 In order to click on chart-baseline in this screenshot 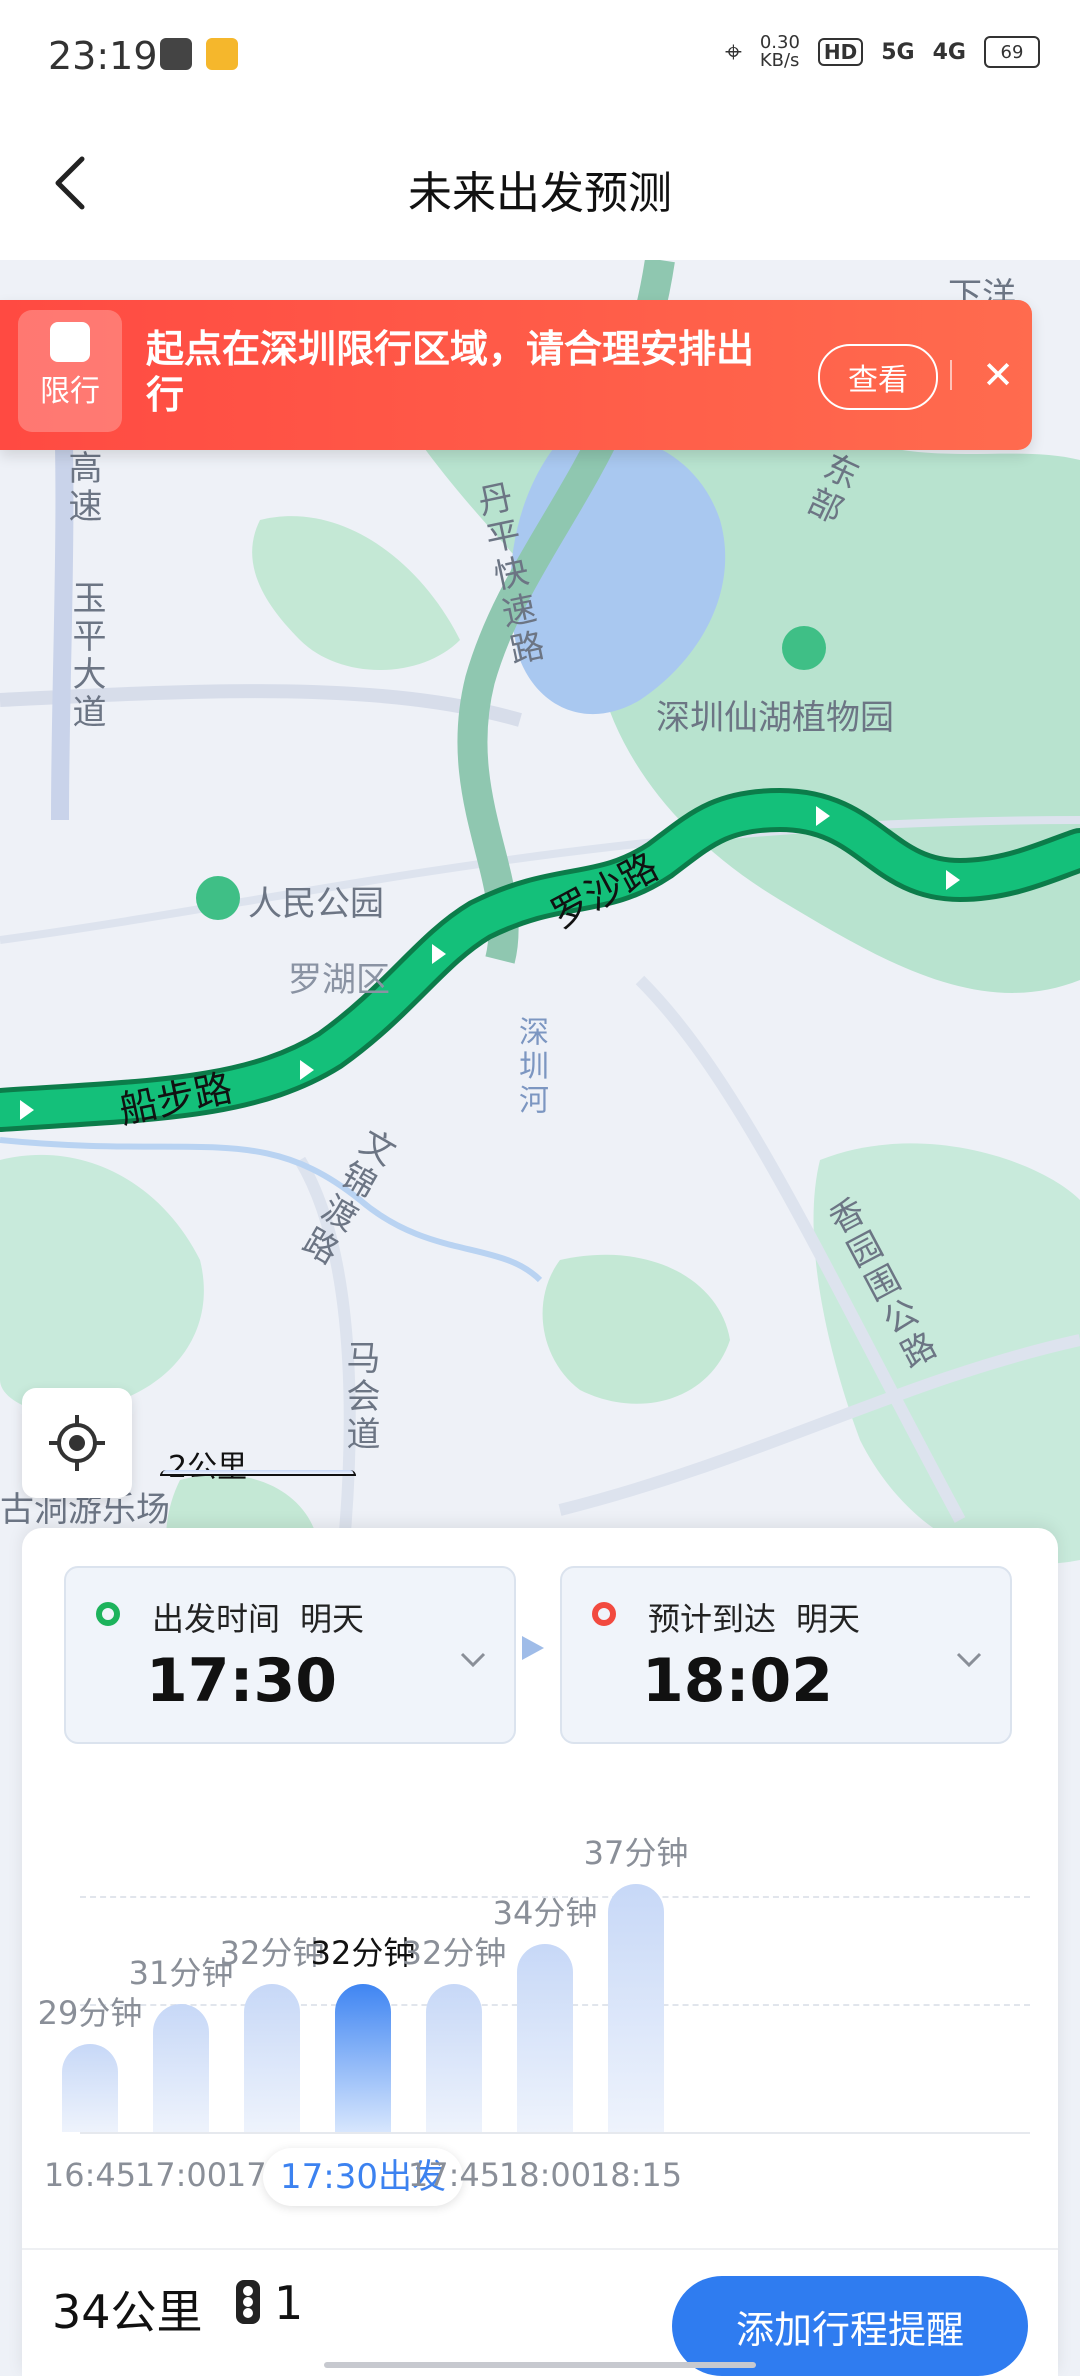, I will do `click(555, 2133)`.